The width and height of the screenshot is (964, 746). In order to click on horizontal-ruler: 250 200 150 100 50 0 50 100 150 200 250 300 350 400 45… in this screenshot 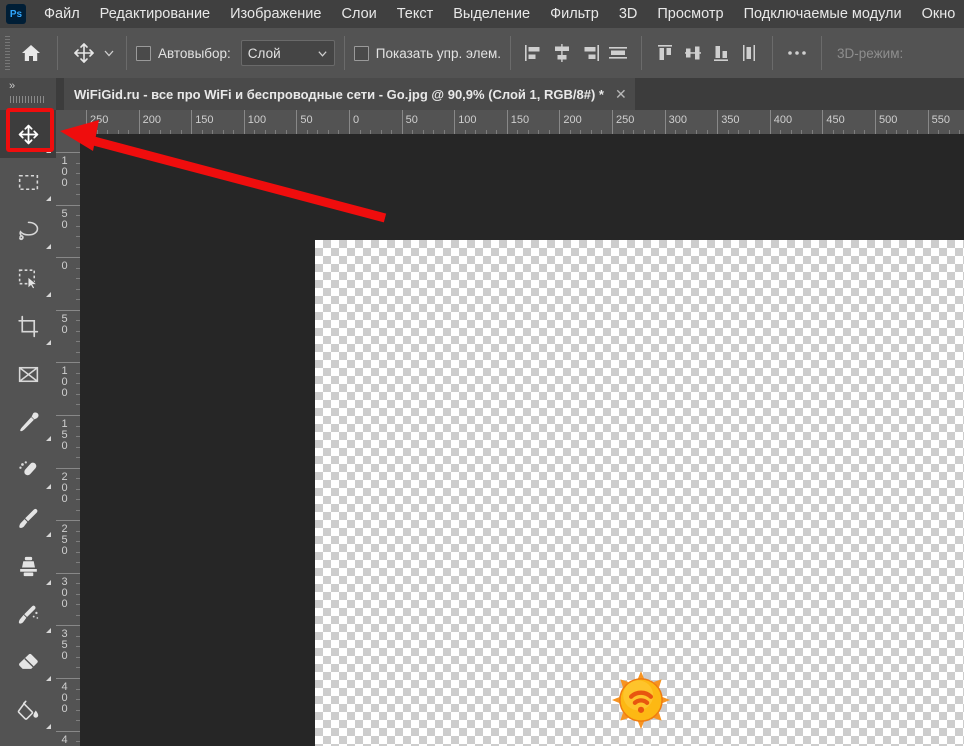, I will do `click(510, 122)`.